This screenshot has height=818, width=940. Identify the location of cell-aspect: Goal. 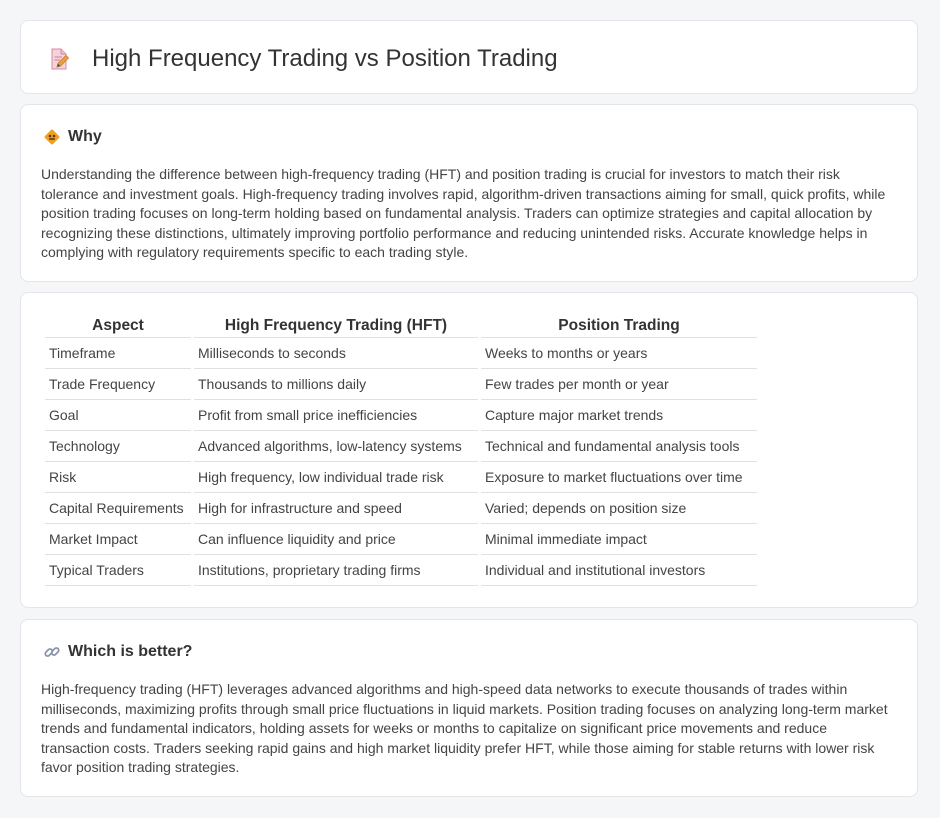
(118, 415).